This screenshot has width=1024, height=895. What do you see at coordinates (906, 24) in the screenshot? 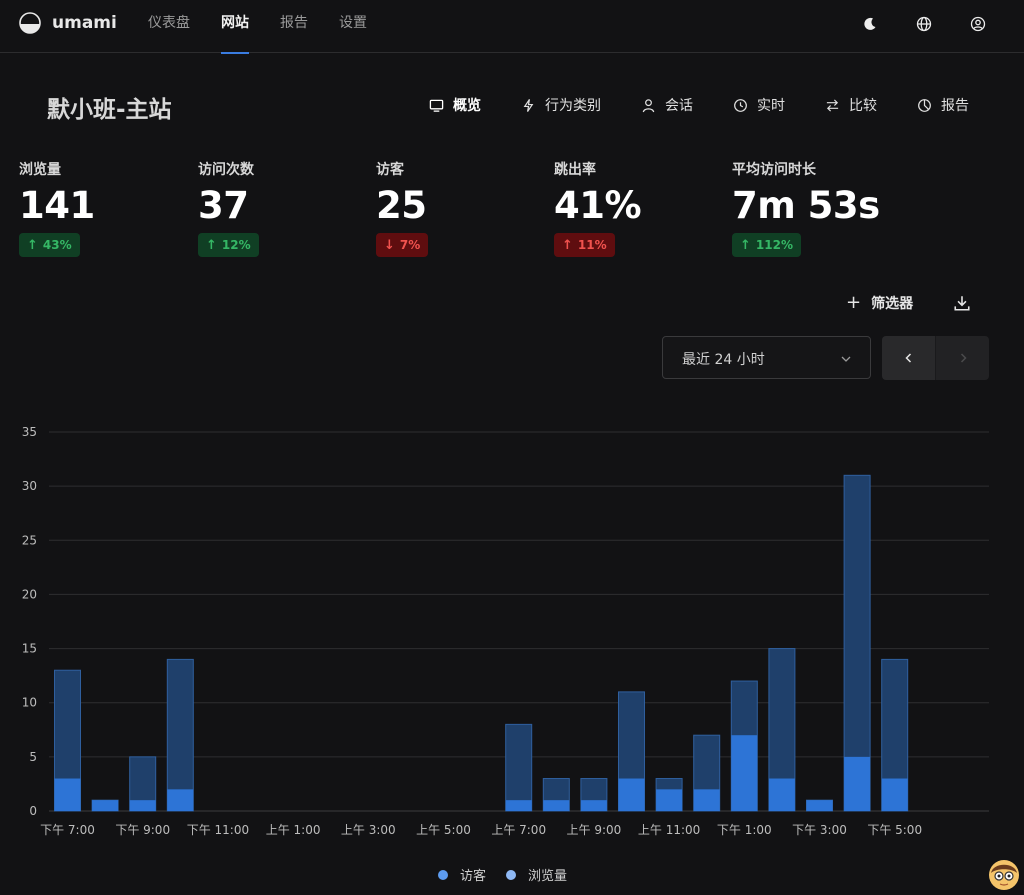
I see `top-icons` at bounding box center [906, 24].